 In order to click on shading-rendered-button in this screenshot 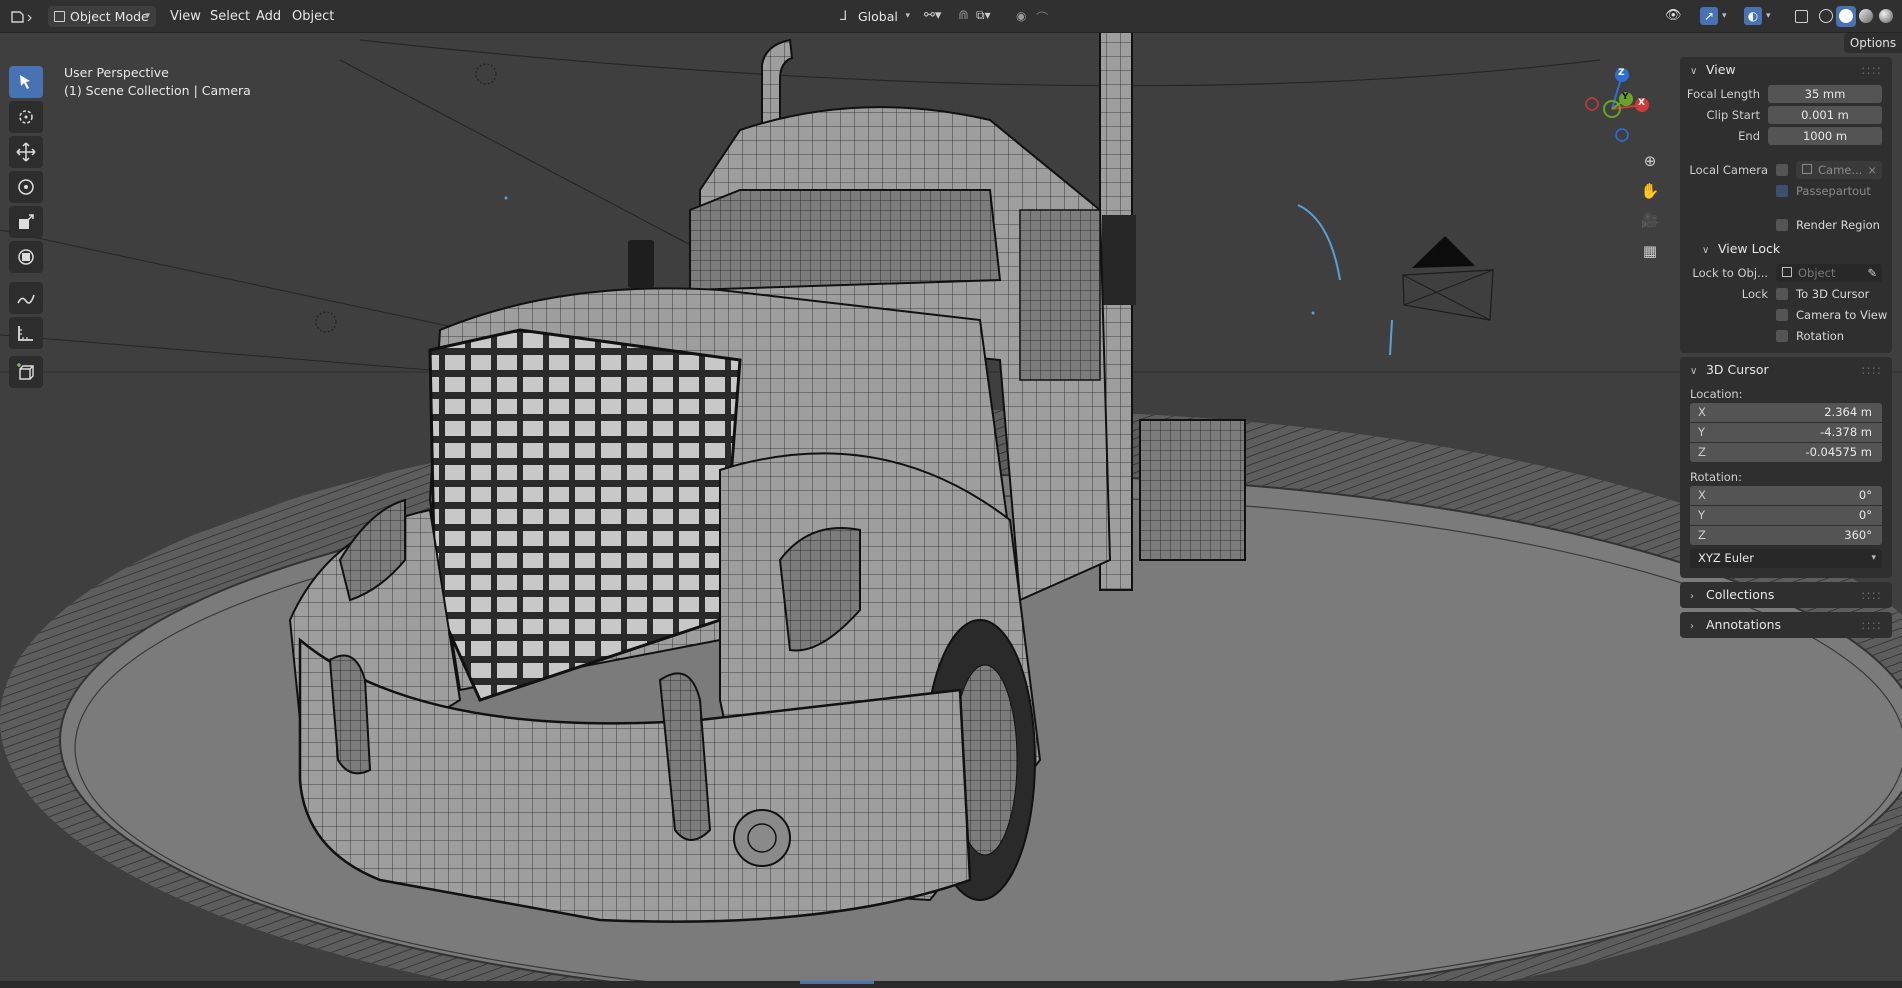, I will do `click(1886, 16)`.